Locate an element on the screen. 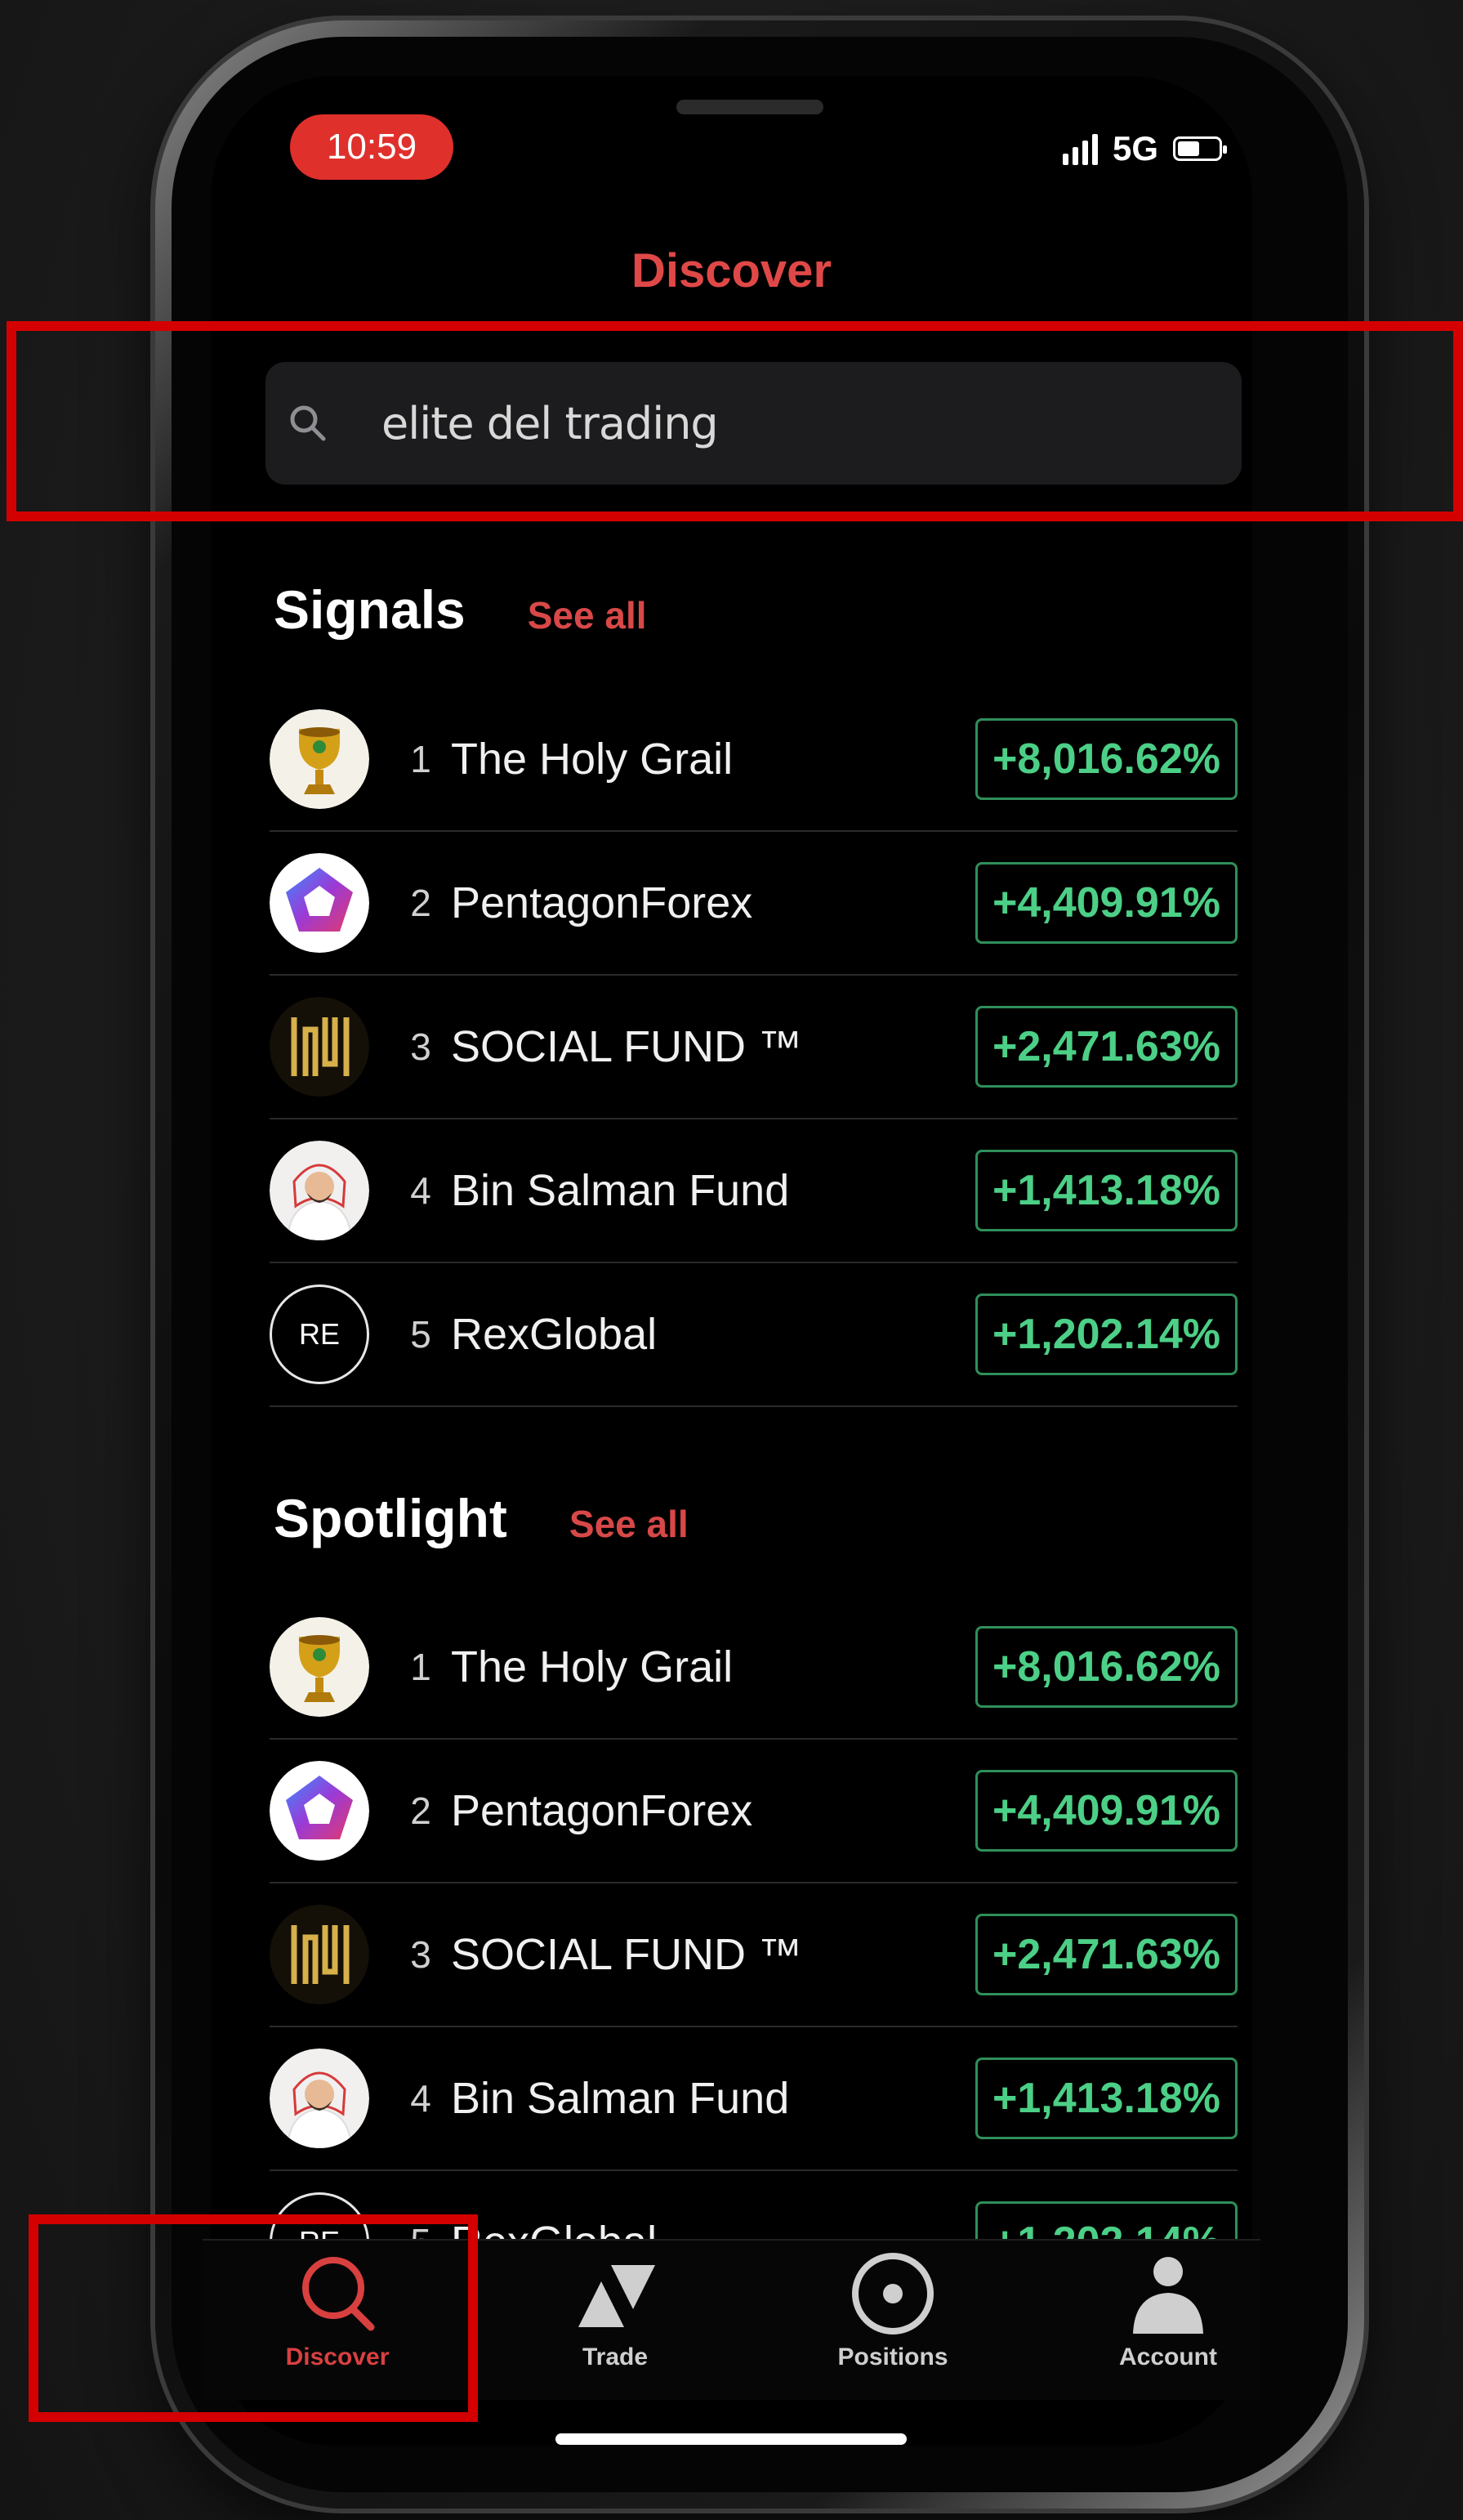 The height and width of the screenshot is (2520, 1463). spotlight-header: Spotlight See all is located at coordinates (481, 1518).